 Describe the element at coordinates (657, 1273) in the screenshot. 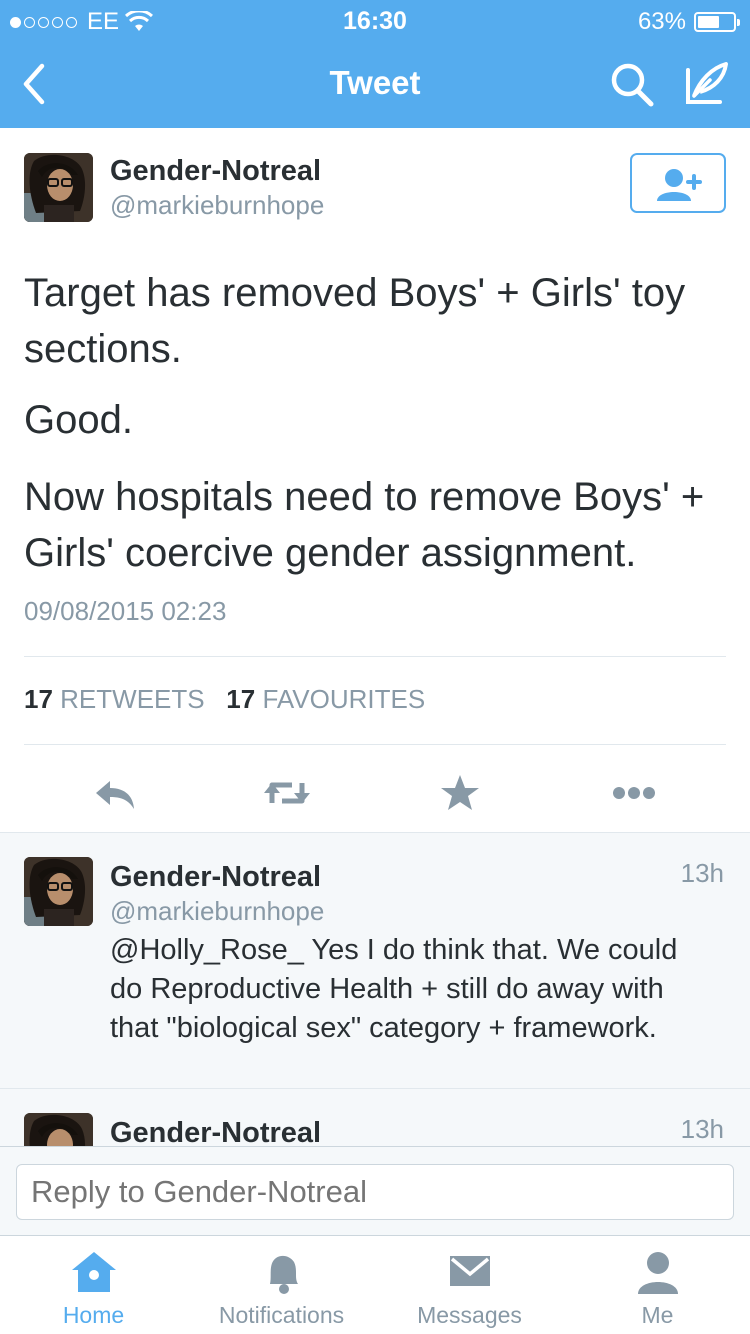

I see `person-icon` at that location.